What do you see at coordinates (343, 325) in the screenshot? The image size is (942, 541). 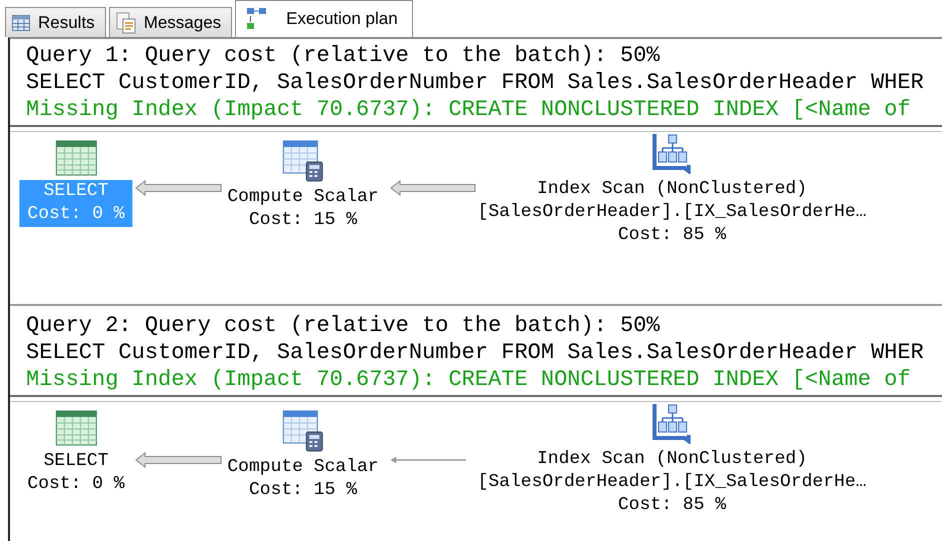 I see `query-cost-text: Query 2: Query cost (relative to the batch): 50%` at bounding box center [343, 325].